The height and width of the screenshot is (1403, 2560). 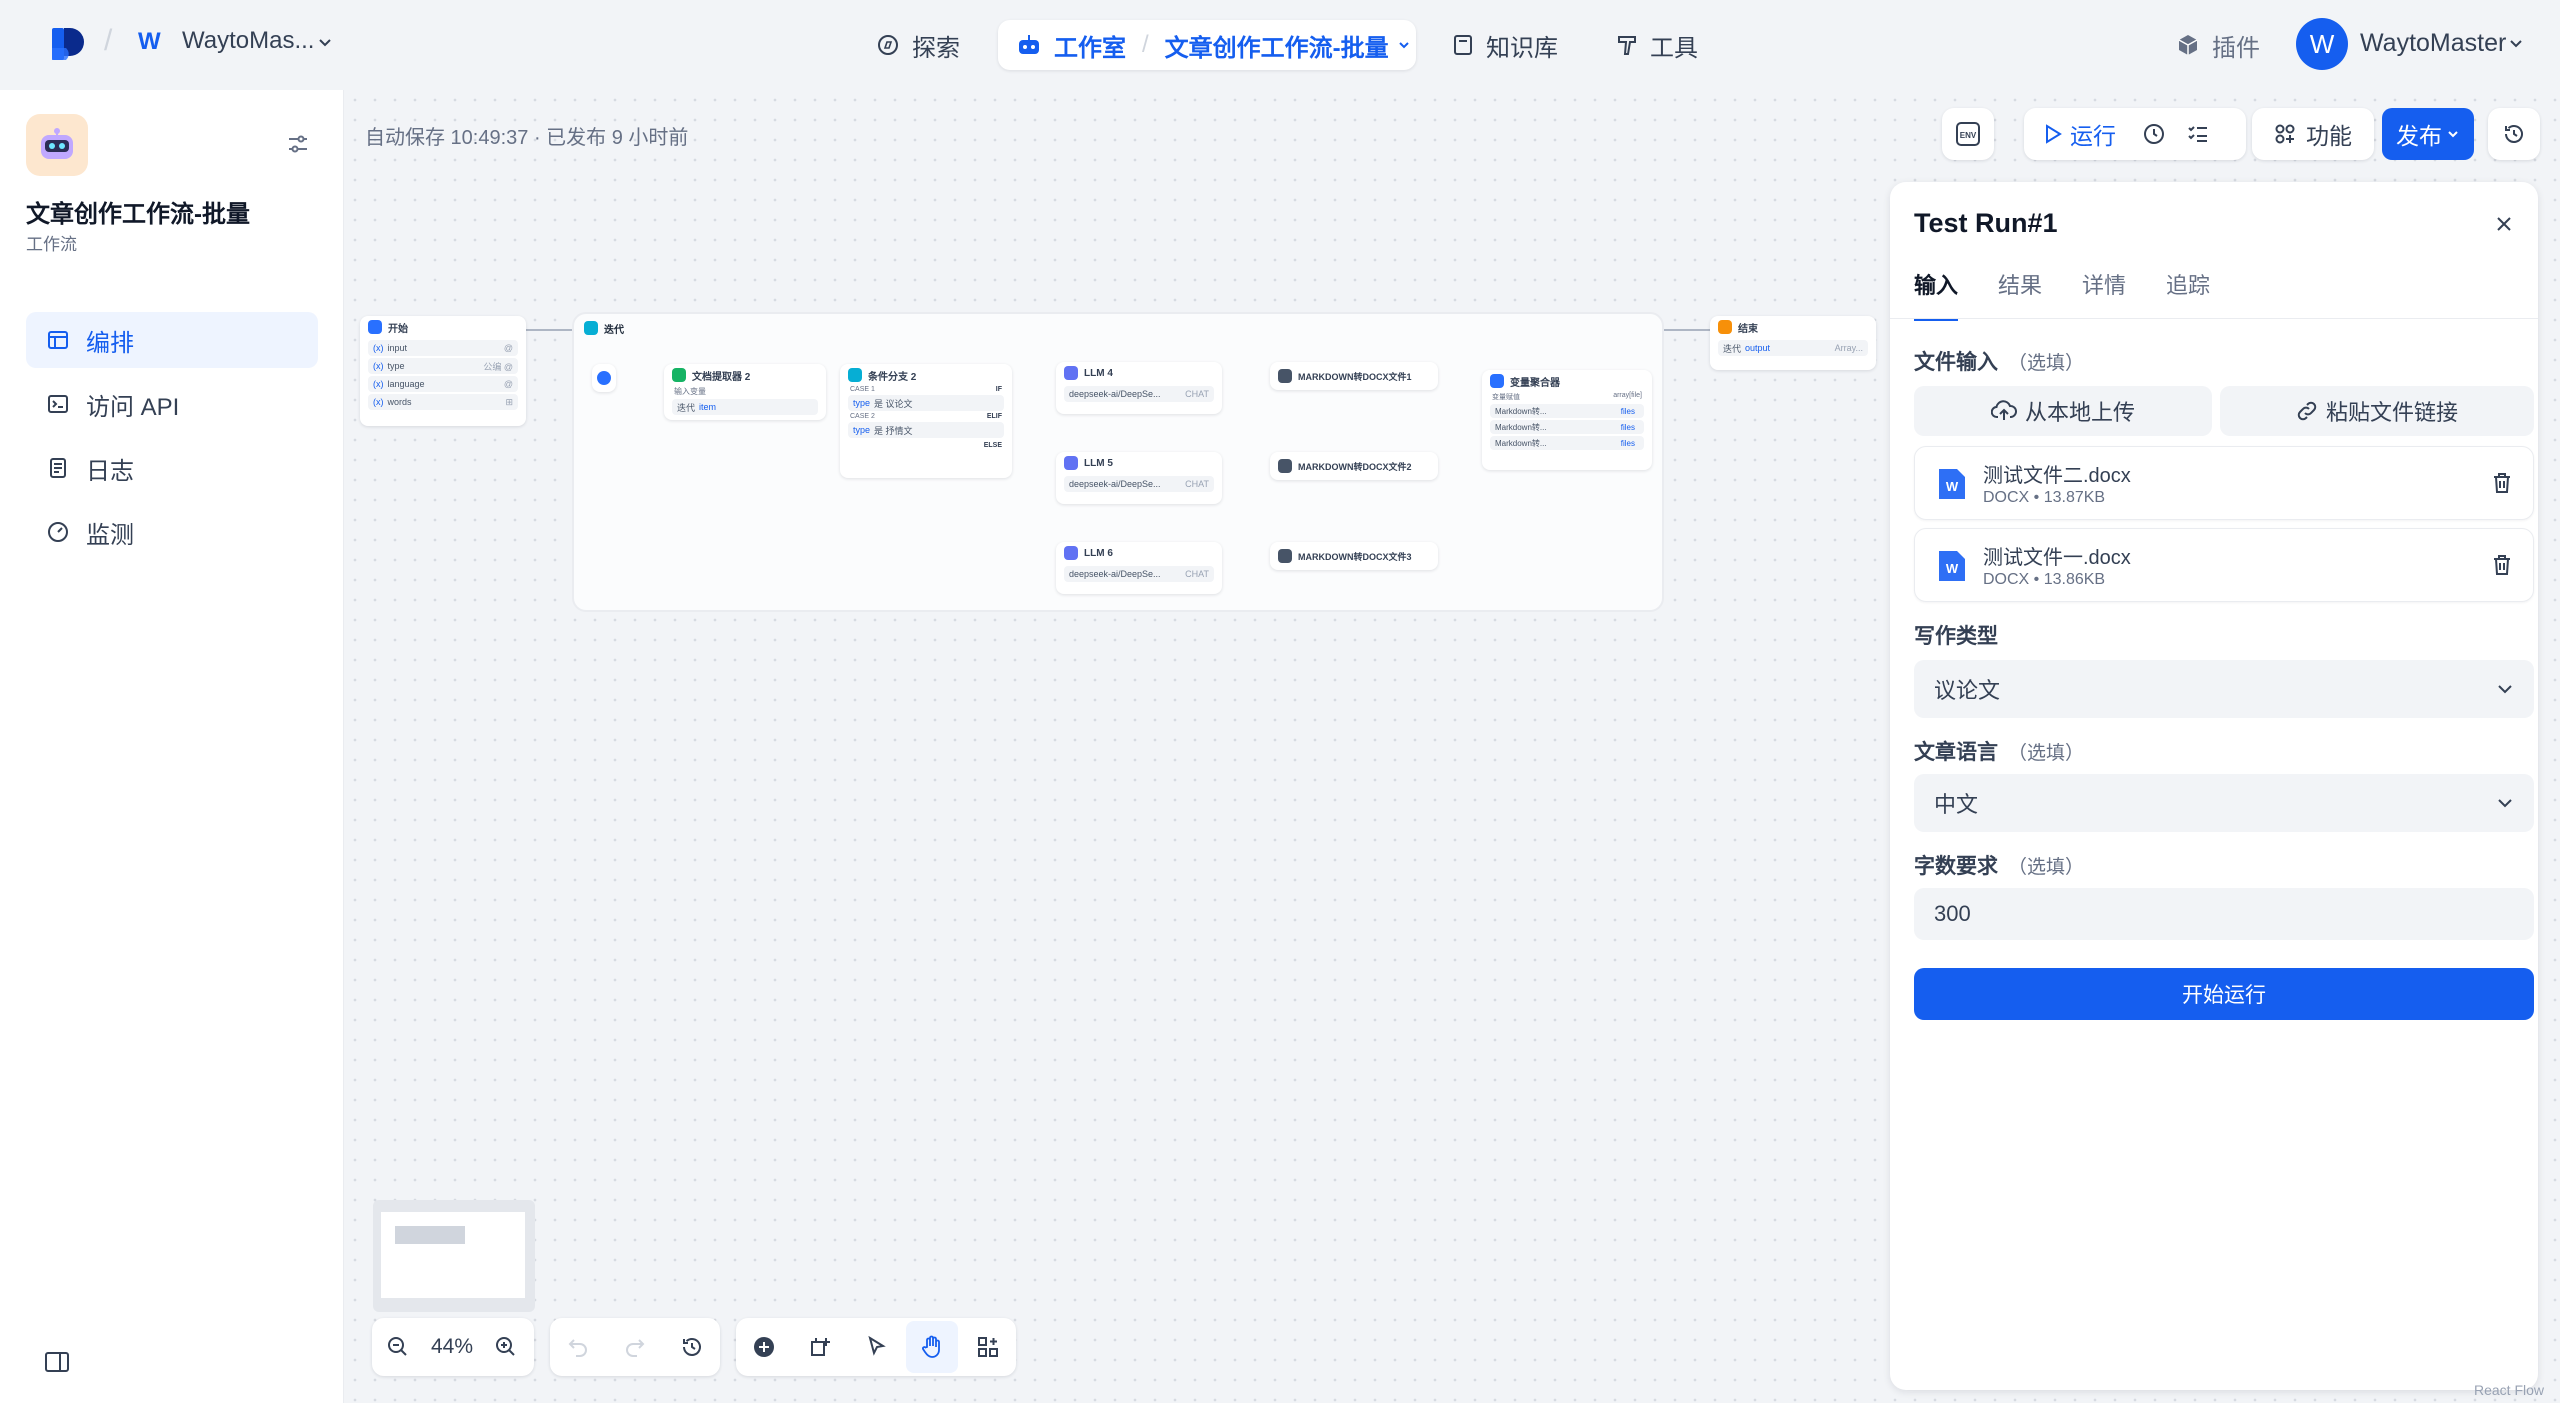 I want to click on node-subtitle: 输入变量, so click(x=690, y=391).